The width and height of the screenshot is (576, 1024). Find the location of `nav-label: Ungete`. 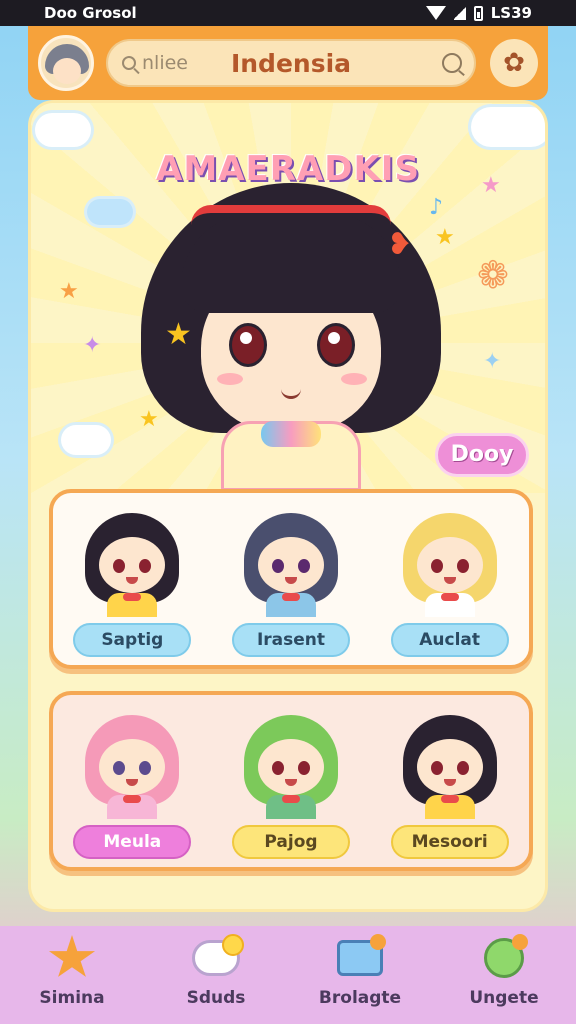

nav-label: Ungete is located at coordinates (504, 998).